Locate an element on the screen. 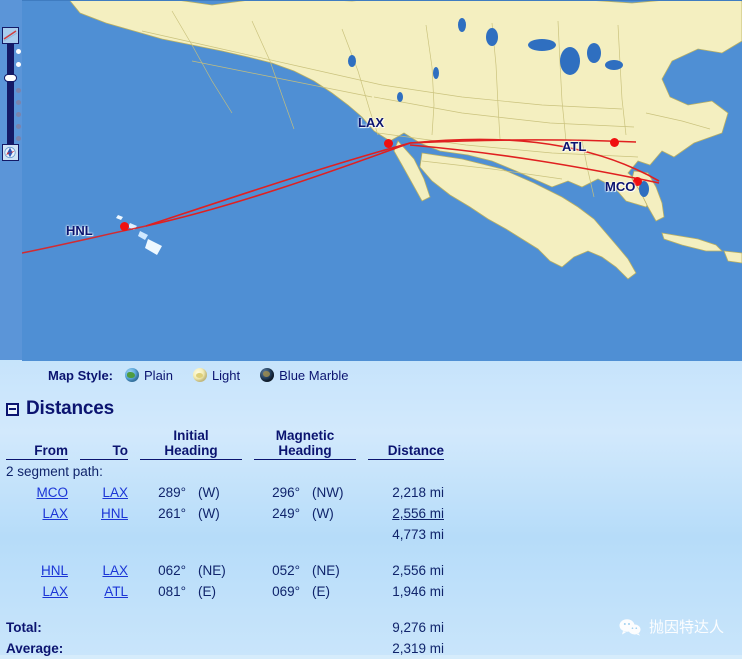  cell-initial-direction: (E) is located at coordinates (207, 591).